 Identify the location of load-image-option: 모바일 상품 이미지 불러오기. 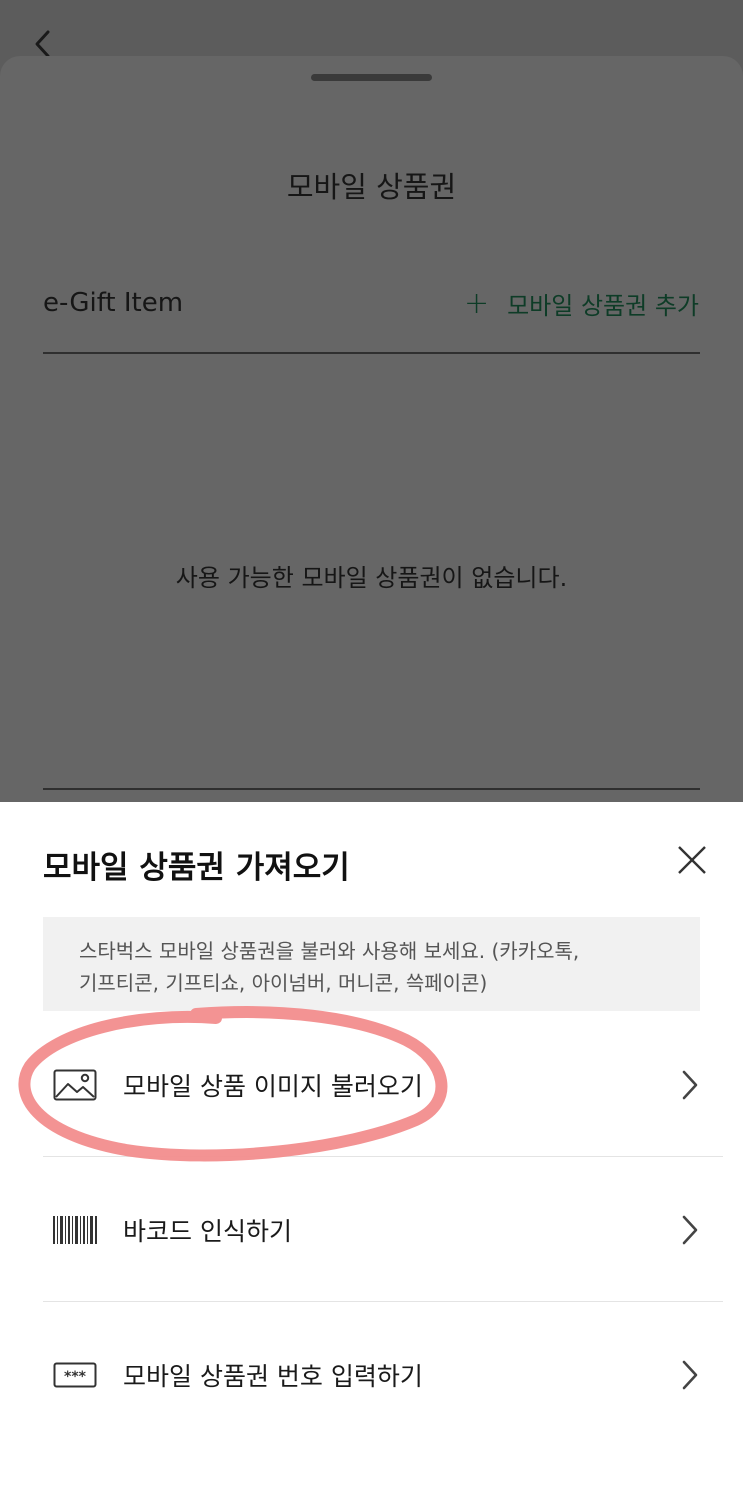
(383, 1084).